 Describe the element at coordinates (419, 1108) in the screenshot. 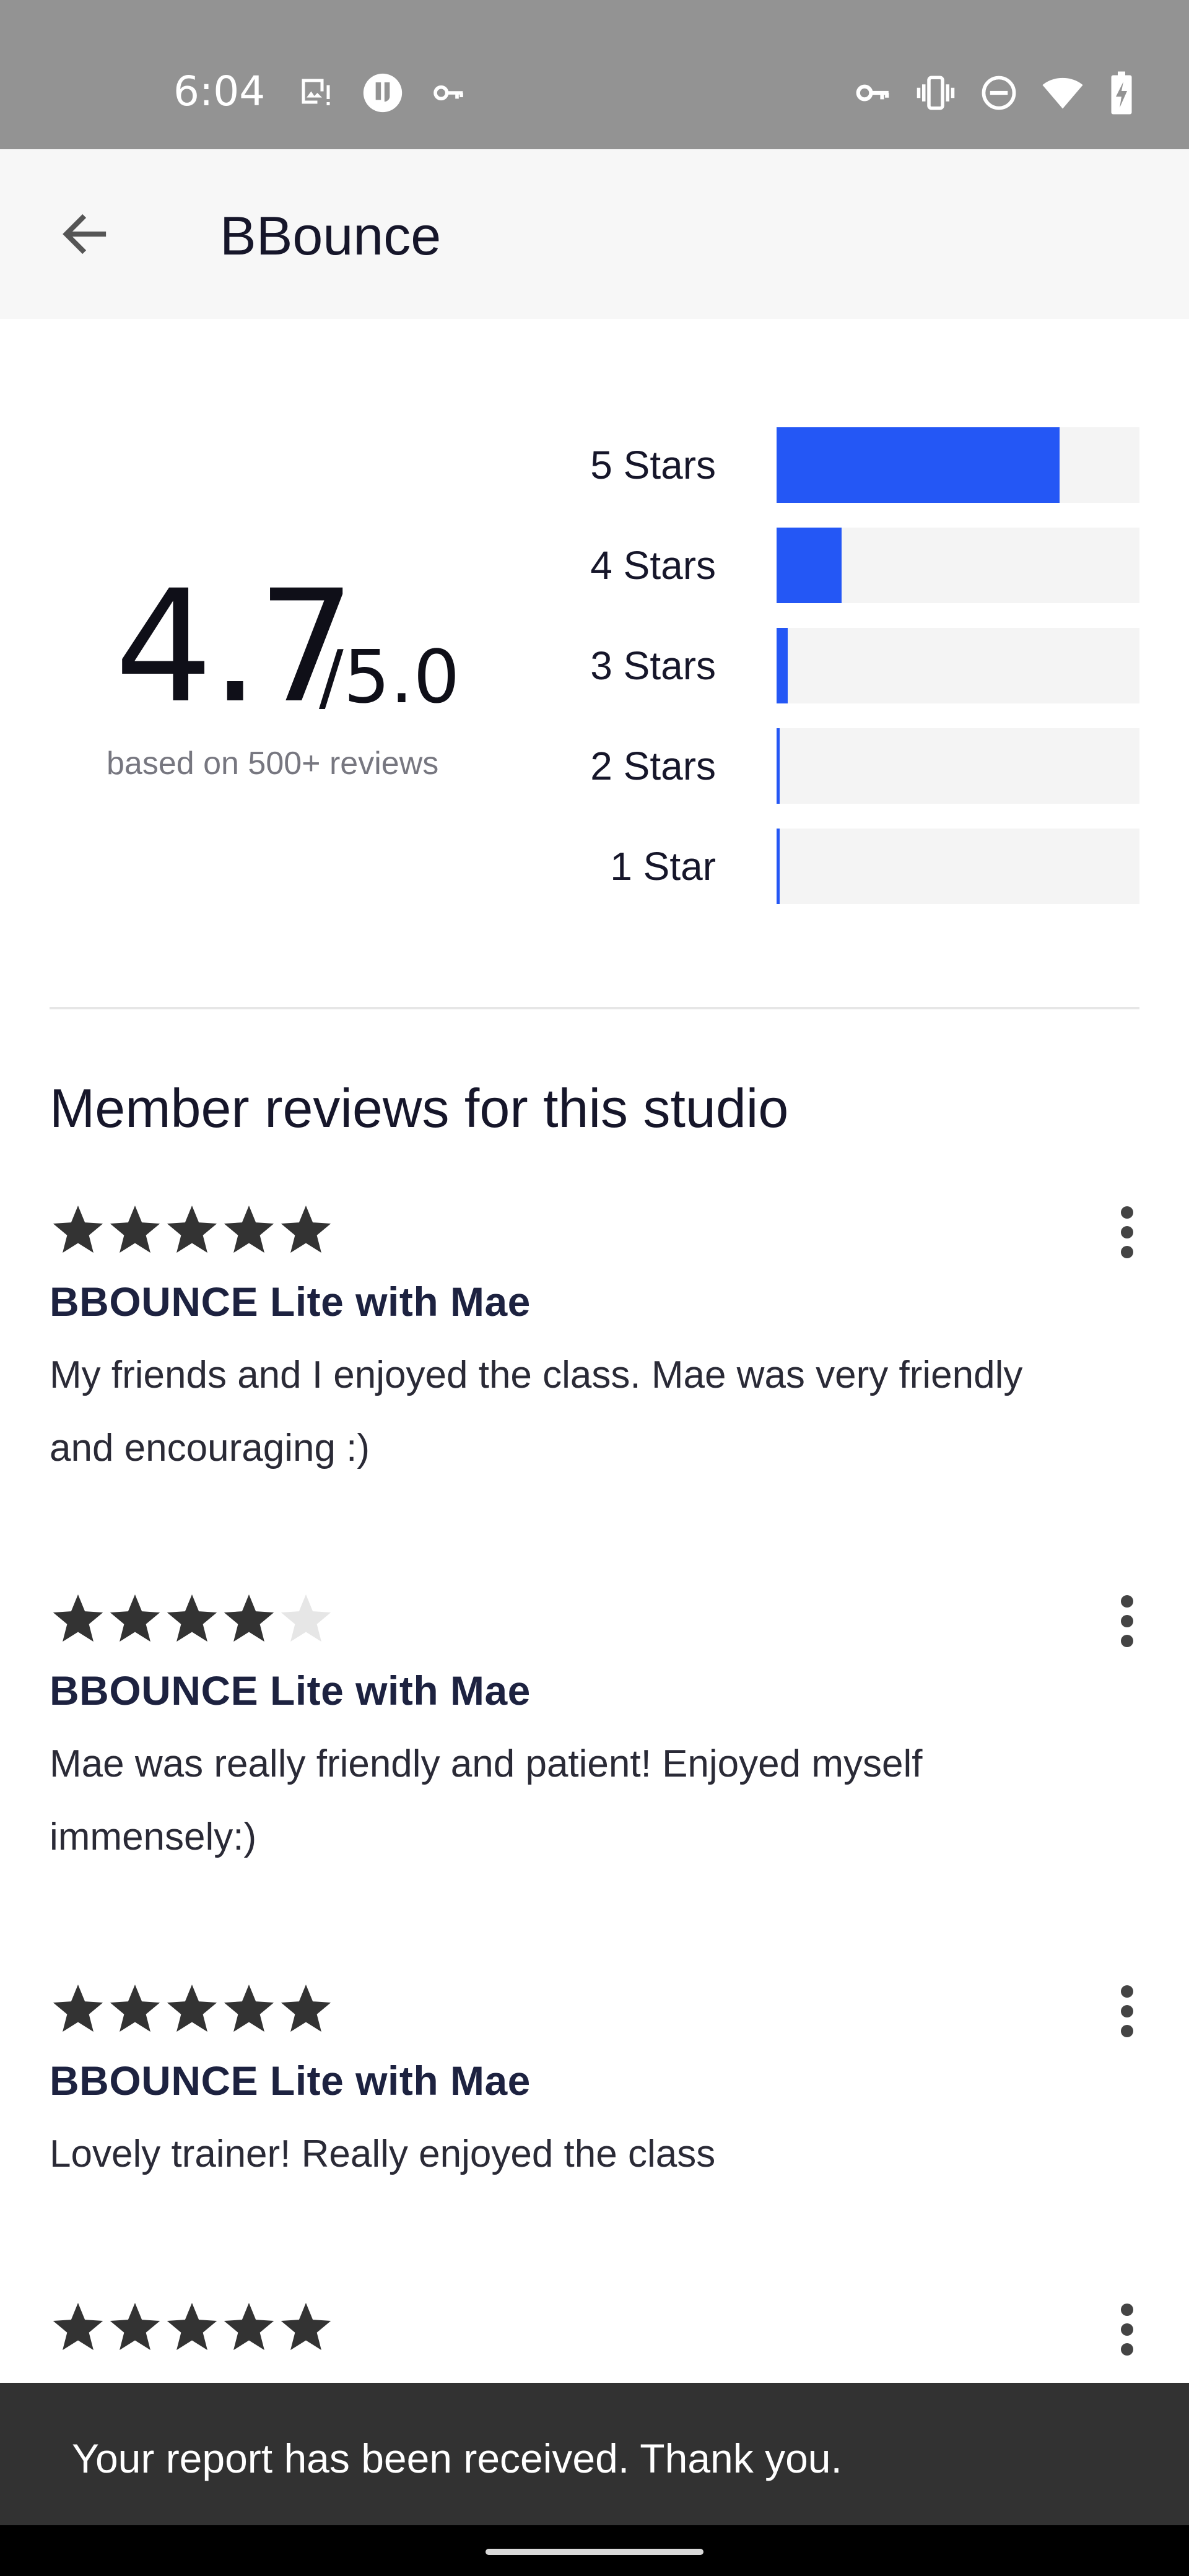

I see `reviews-section-title: Member reviews for this studio` at that location.